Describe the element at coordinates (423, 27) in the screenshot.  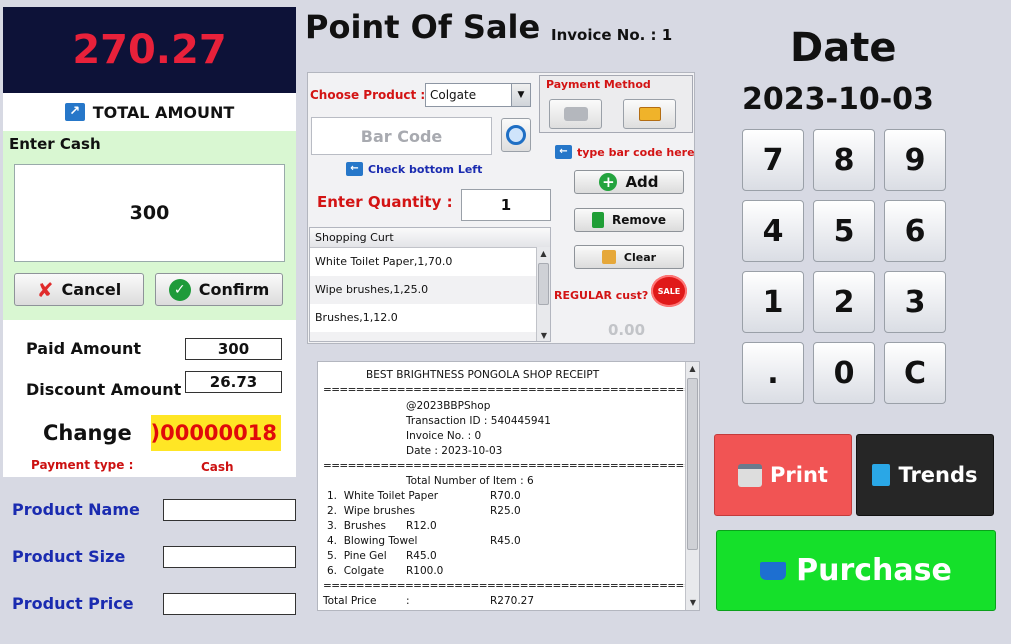
I see `page-title: Point Of Sale` at that location.